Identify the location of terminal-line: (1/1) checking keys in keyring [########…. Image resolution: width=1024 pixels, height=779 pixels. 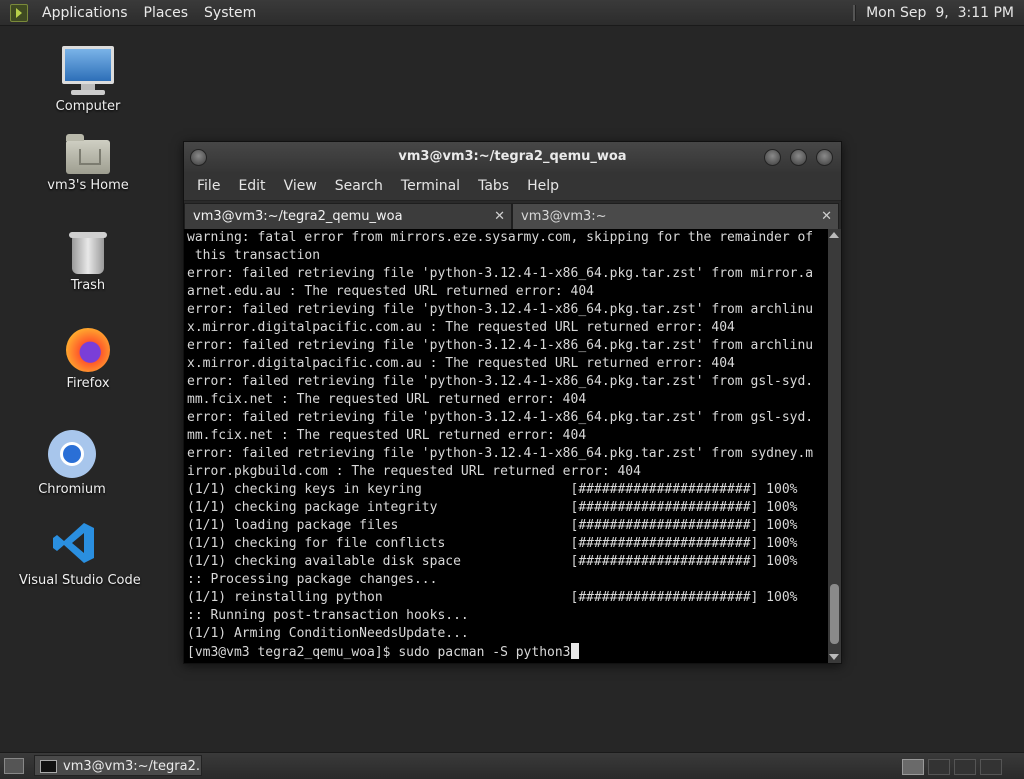
(492, 489).